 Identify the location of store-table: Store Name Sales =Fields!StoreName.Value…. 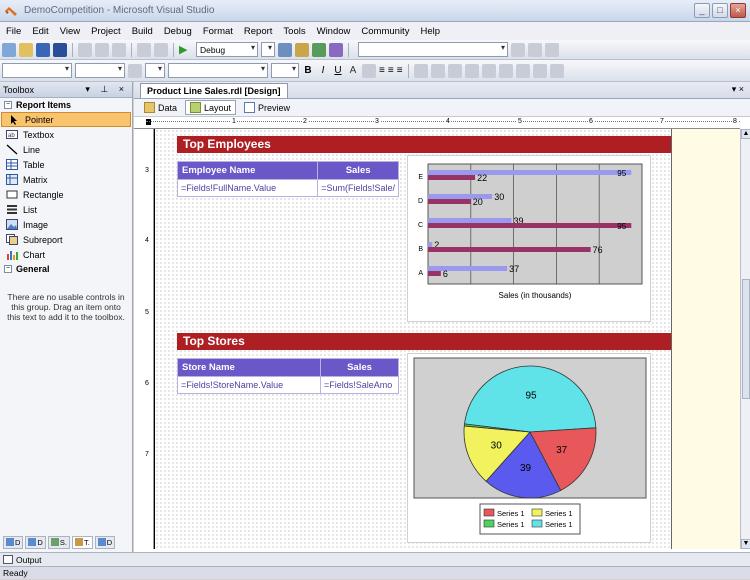
(288, 376).